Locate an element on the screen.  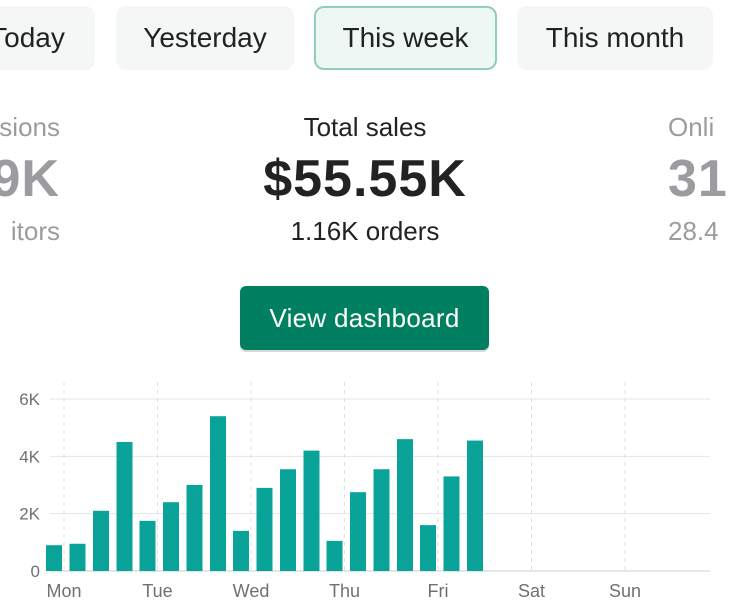
metric-sessions: sions 9K itors is located at coordinates (30, 179).